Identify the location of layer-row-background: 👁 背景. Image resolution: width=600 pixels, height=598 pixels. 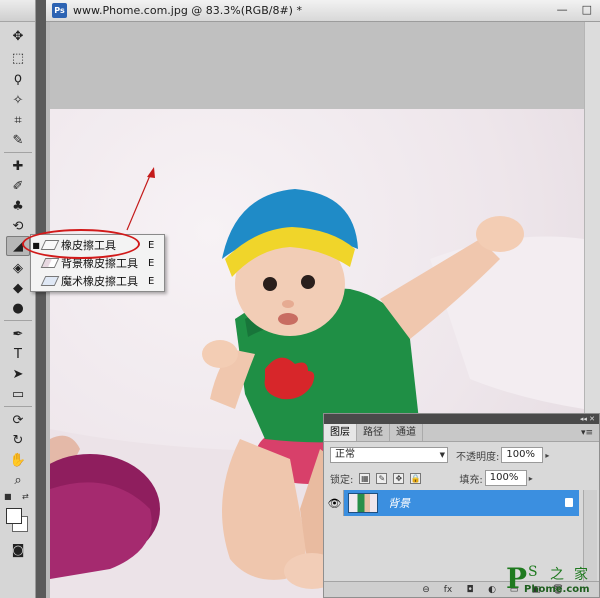
(452, 503).